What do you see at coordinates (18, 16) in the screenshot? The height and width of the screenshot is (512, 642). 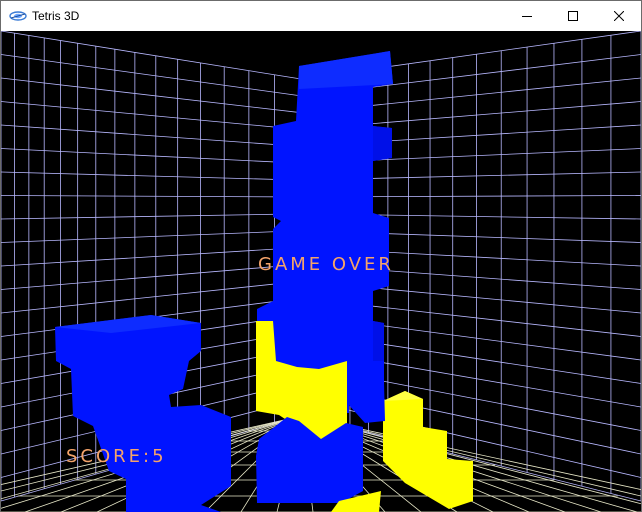 I see `tetris-app-icon` at bounding box center [18, 16].